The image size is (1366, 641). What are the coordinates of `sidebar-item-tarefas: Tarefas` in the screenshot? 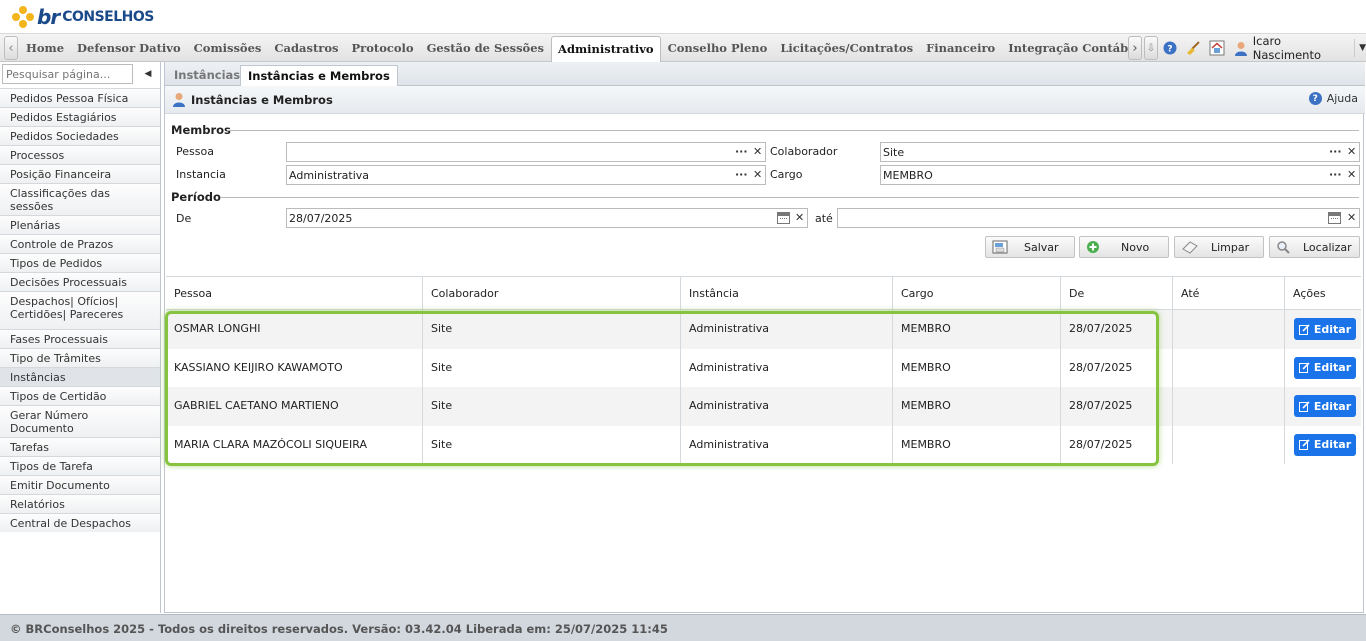 It's located at (80, 446).